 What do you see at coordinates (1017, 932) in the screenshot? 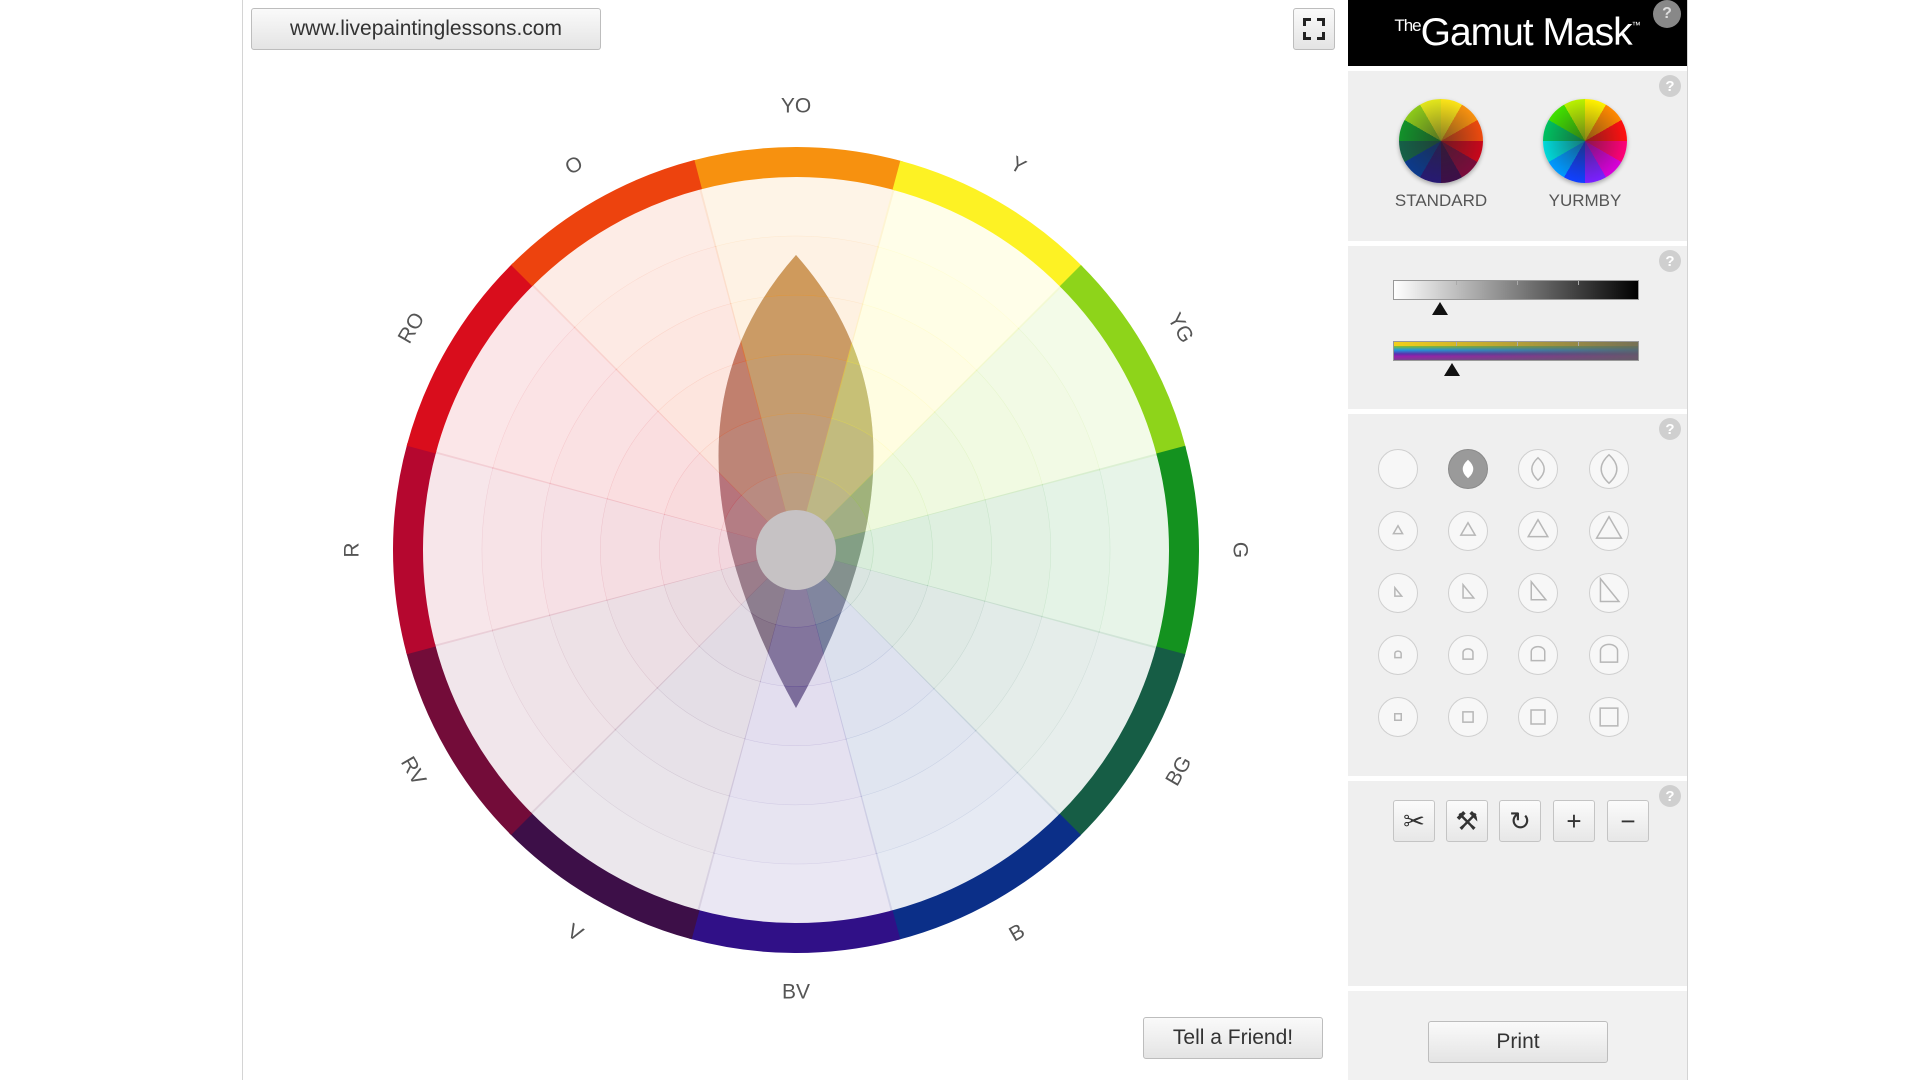
I see `hue-label: B` at bounding box center [1017, 932].